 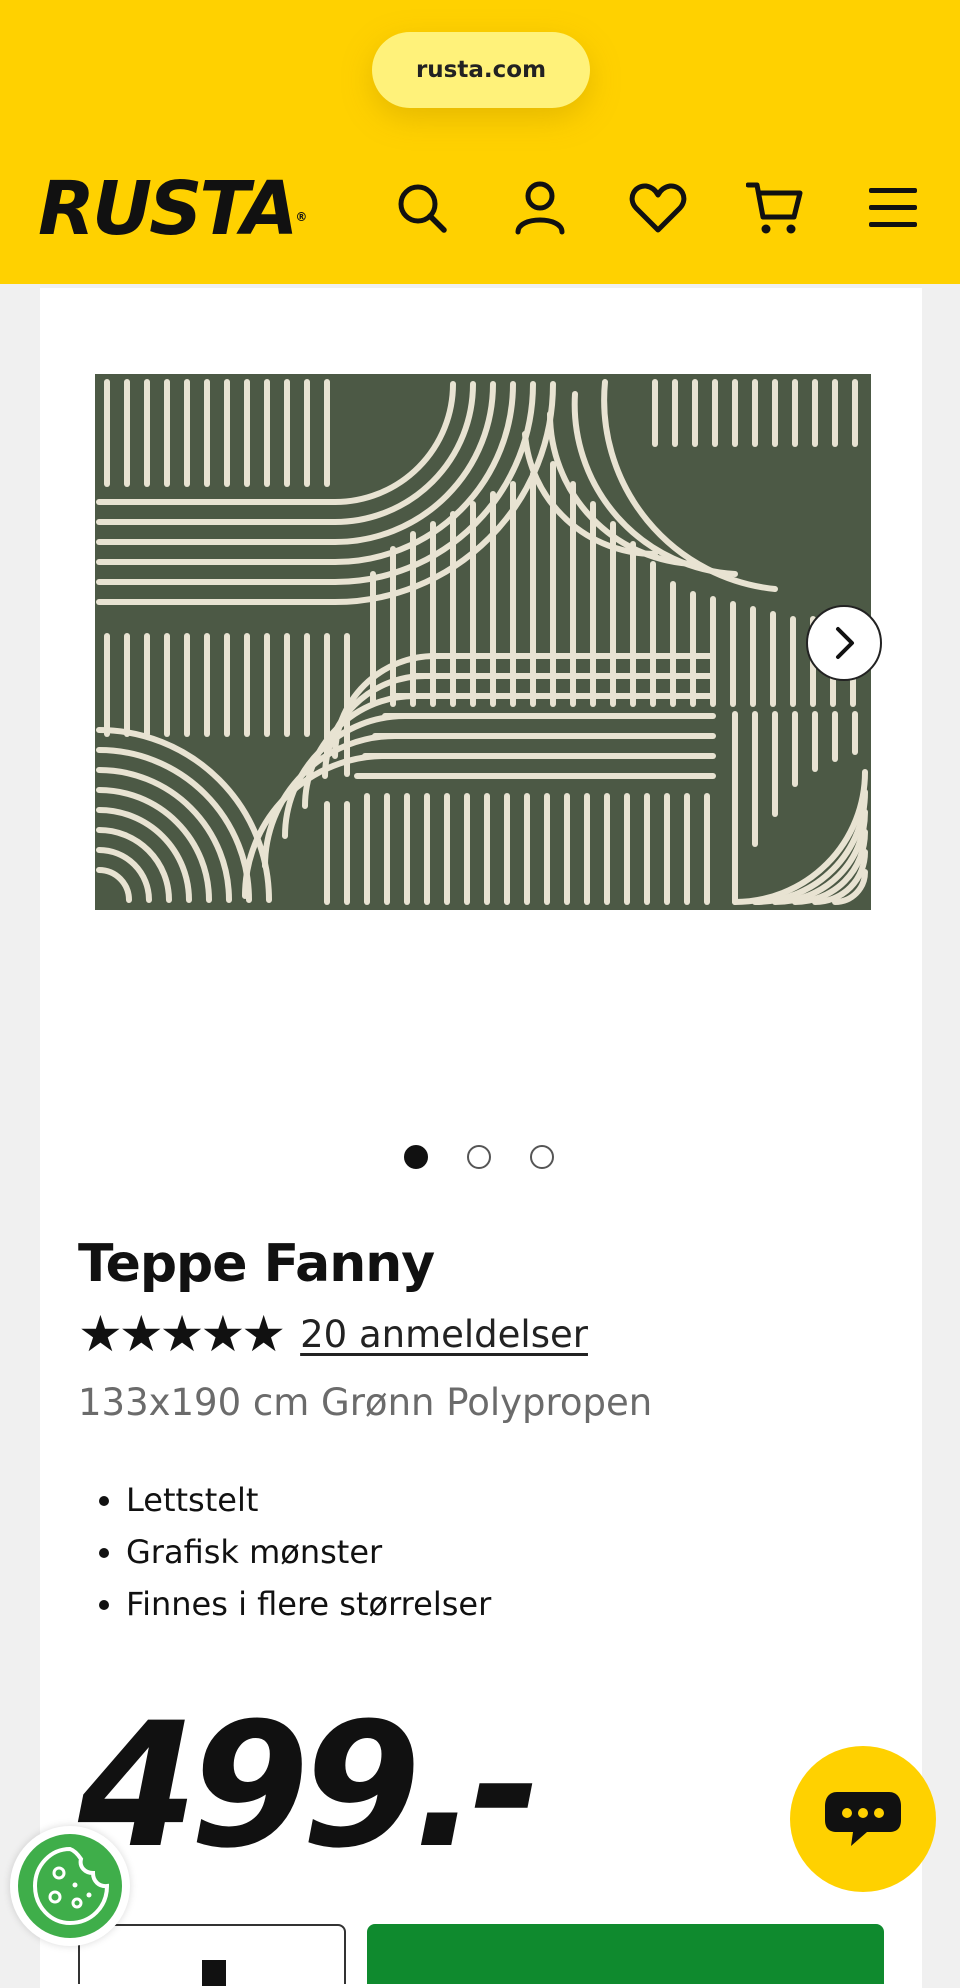 I want to click on product-rating: ★★★★★ 20 anmeldelser, so click(x=333, y=1334).